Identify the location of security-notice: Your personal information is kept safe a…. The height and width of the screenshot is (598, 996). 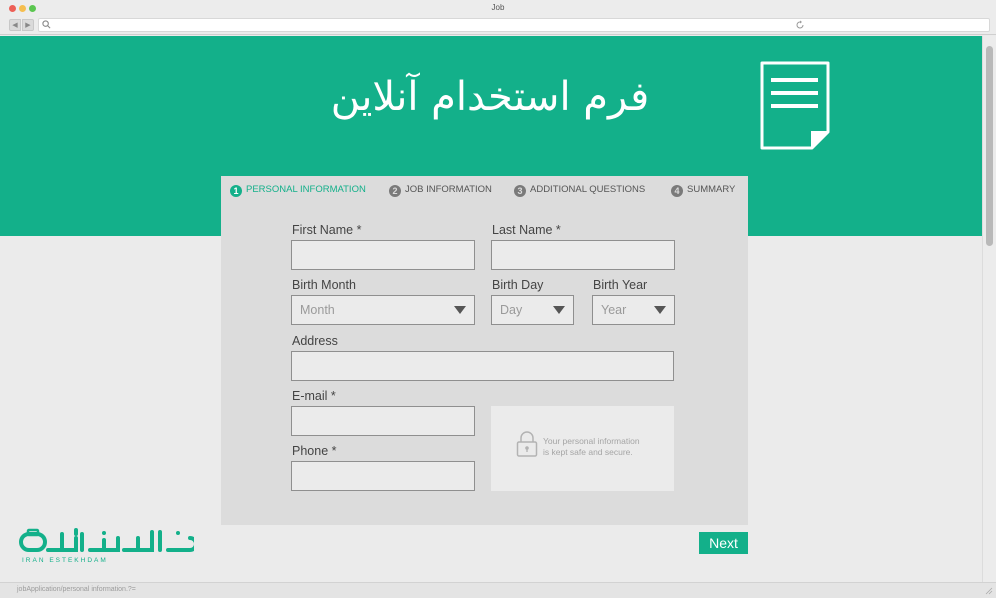
(582, 448).